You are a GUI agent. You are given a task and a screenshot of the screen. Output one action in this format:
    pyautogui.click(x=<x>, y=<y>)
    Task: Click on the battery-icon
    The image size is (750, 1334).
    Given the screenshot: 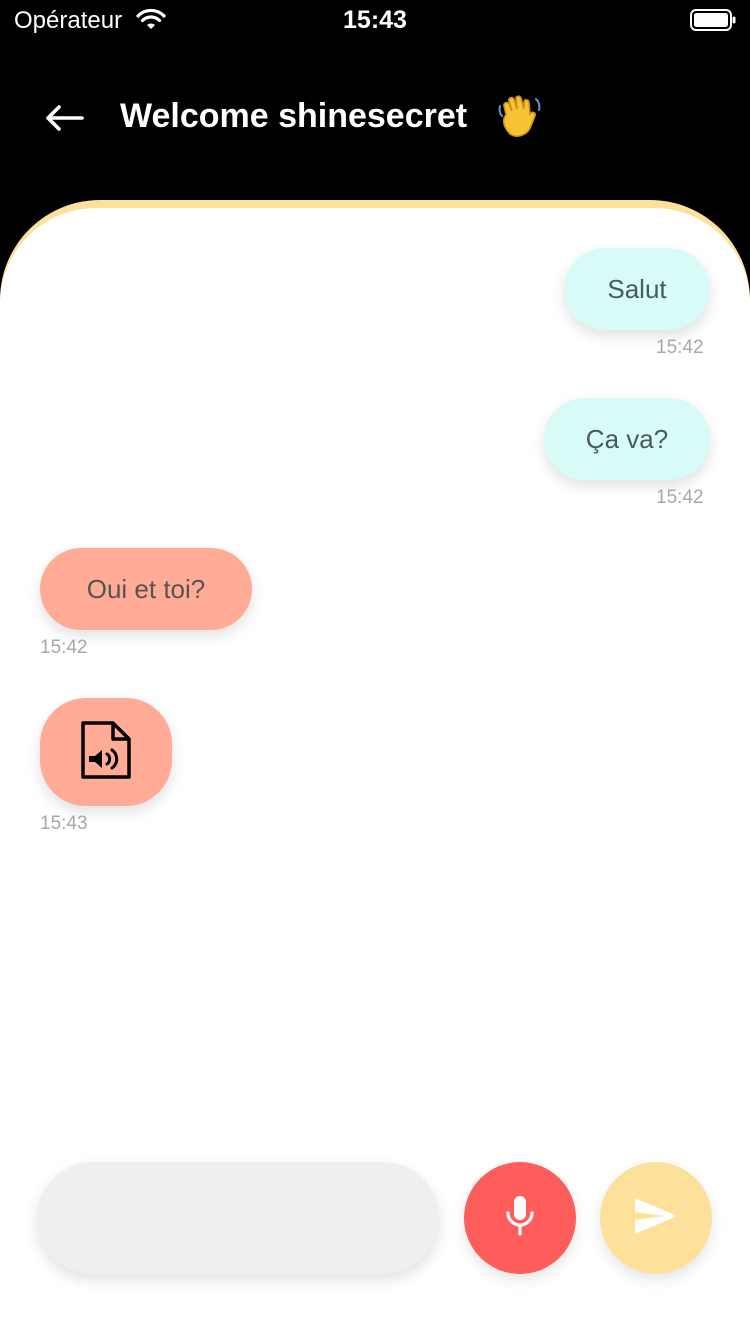 What is the action you would take?
    pyautogui.click(x=713, y=20)
    